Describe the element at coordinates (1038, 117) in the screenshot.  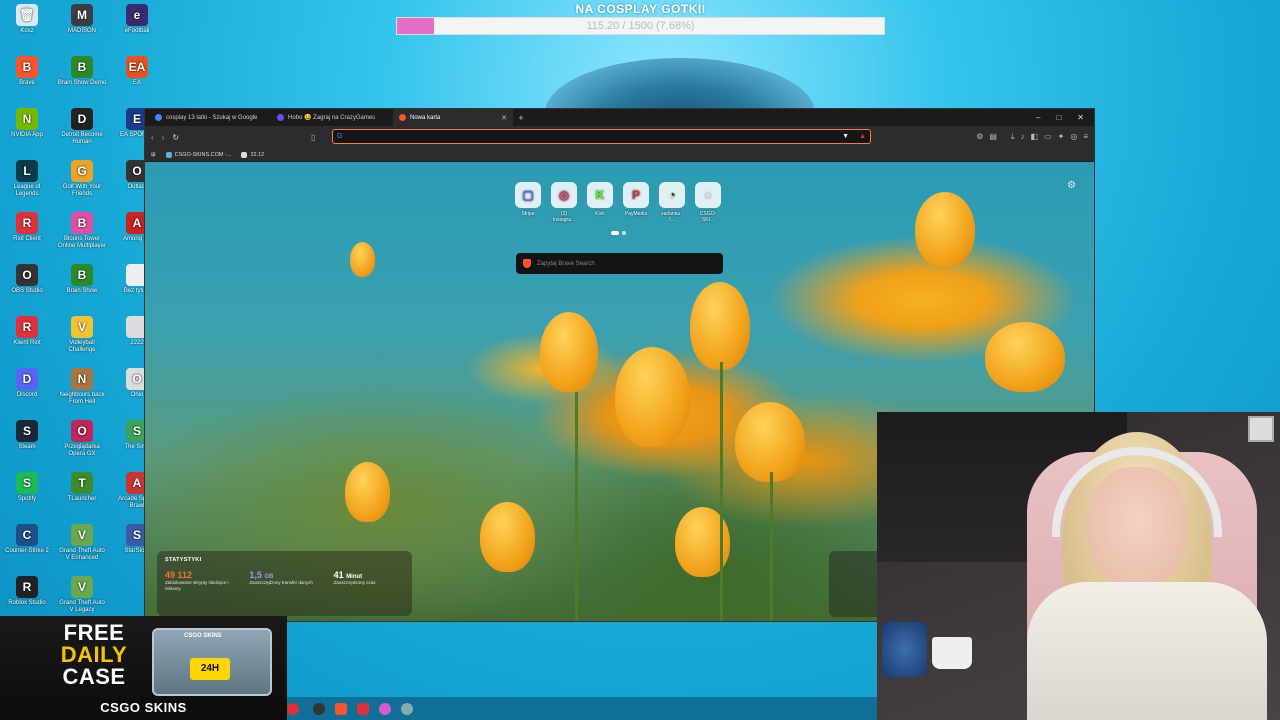
I see `minimize-button: –` at that location.